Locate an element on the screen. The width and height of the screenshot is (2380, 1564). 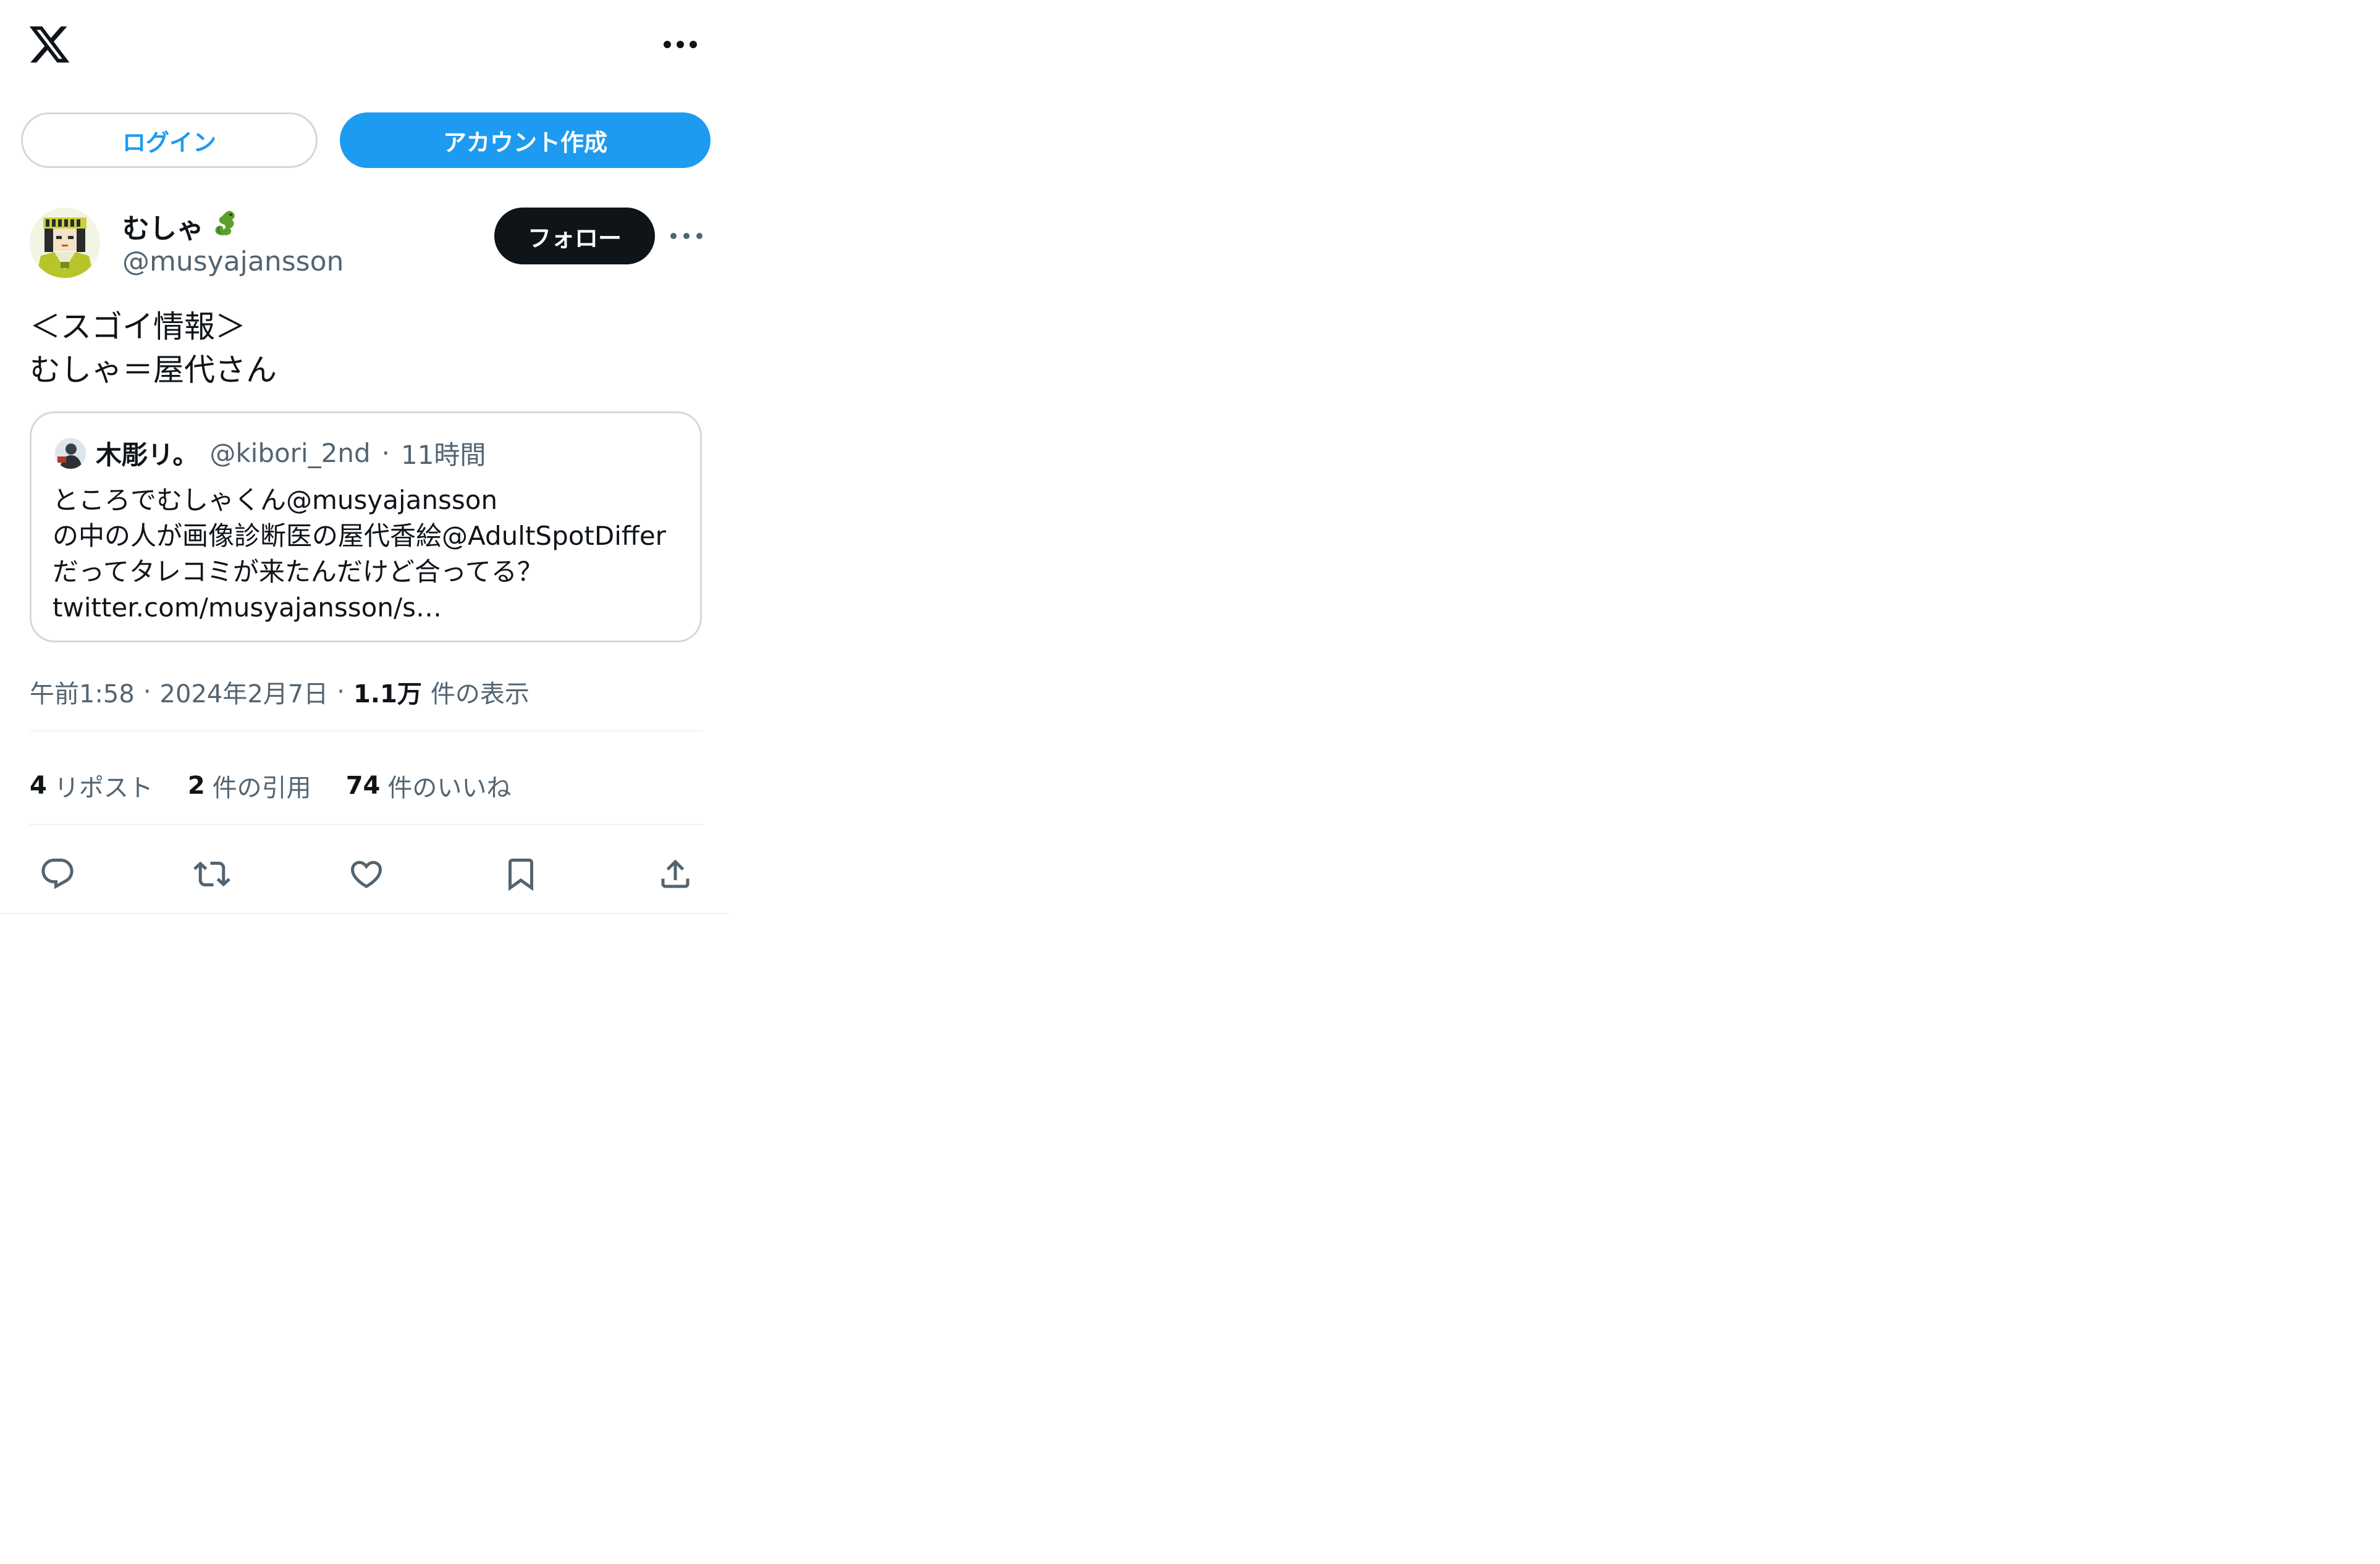
follow-button: フォロー is located at coordinates (574, 236).